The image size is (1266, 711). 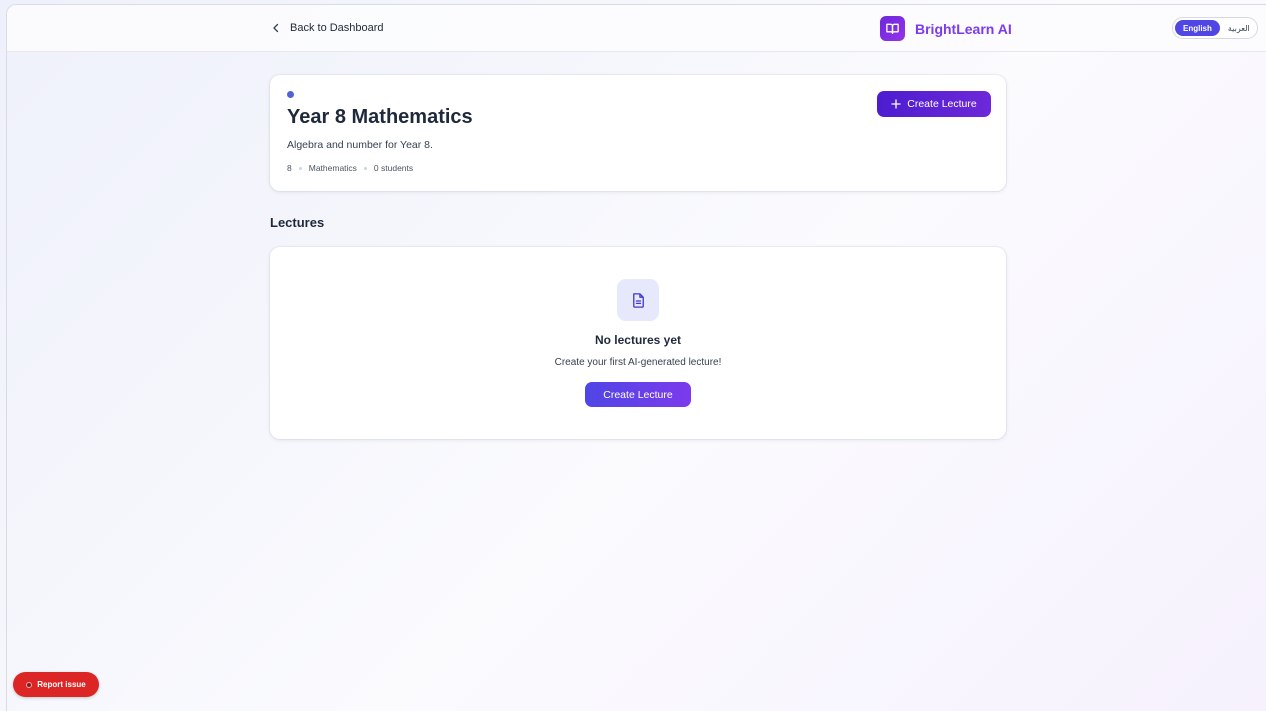 I want to click on open-book-icon, so click(x=892, y=28).